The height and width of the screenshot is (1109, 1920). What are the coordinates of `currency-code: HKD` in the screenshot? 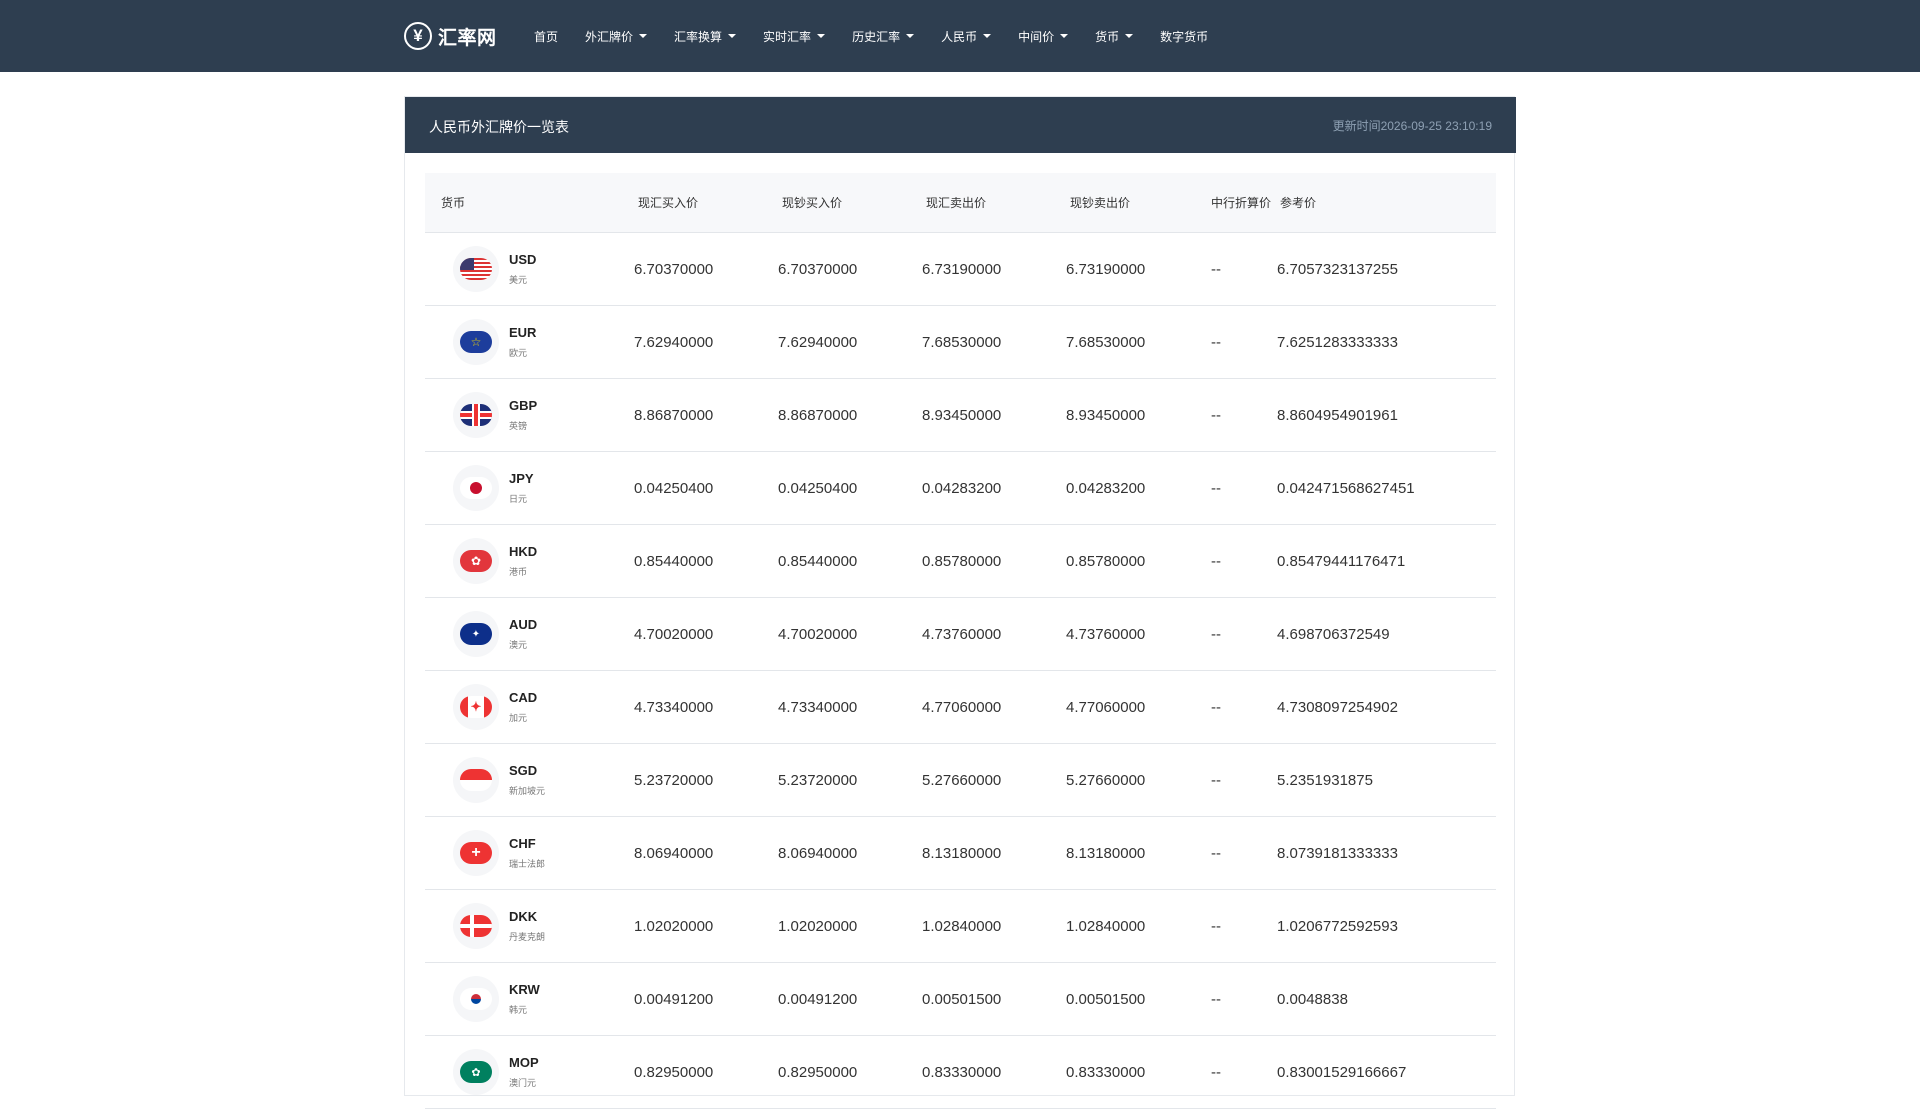 It's located at (523, 552).